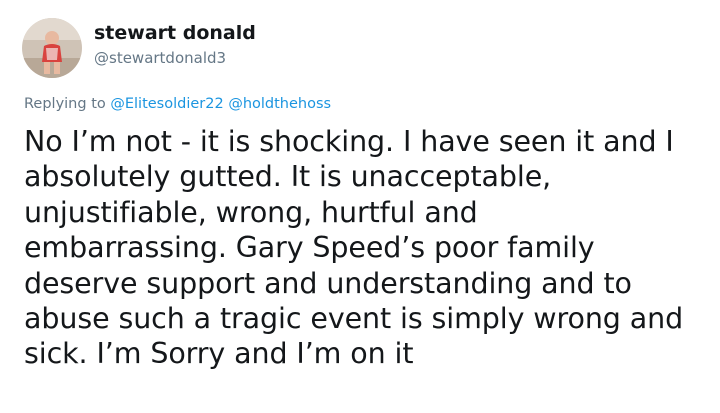 This screenshot has width=720, height=413. Describe the element at coordinates (65, 104) in the screenshot. I see `replying-to-label: Replying to` at that location.